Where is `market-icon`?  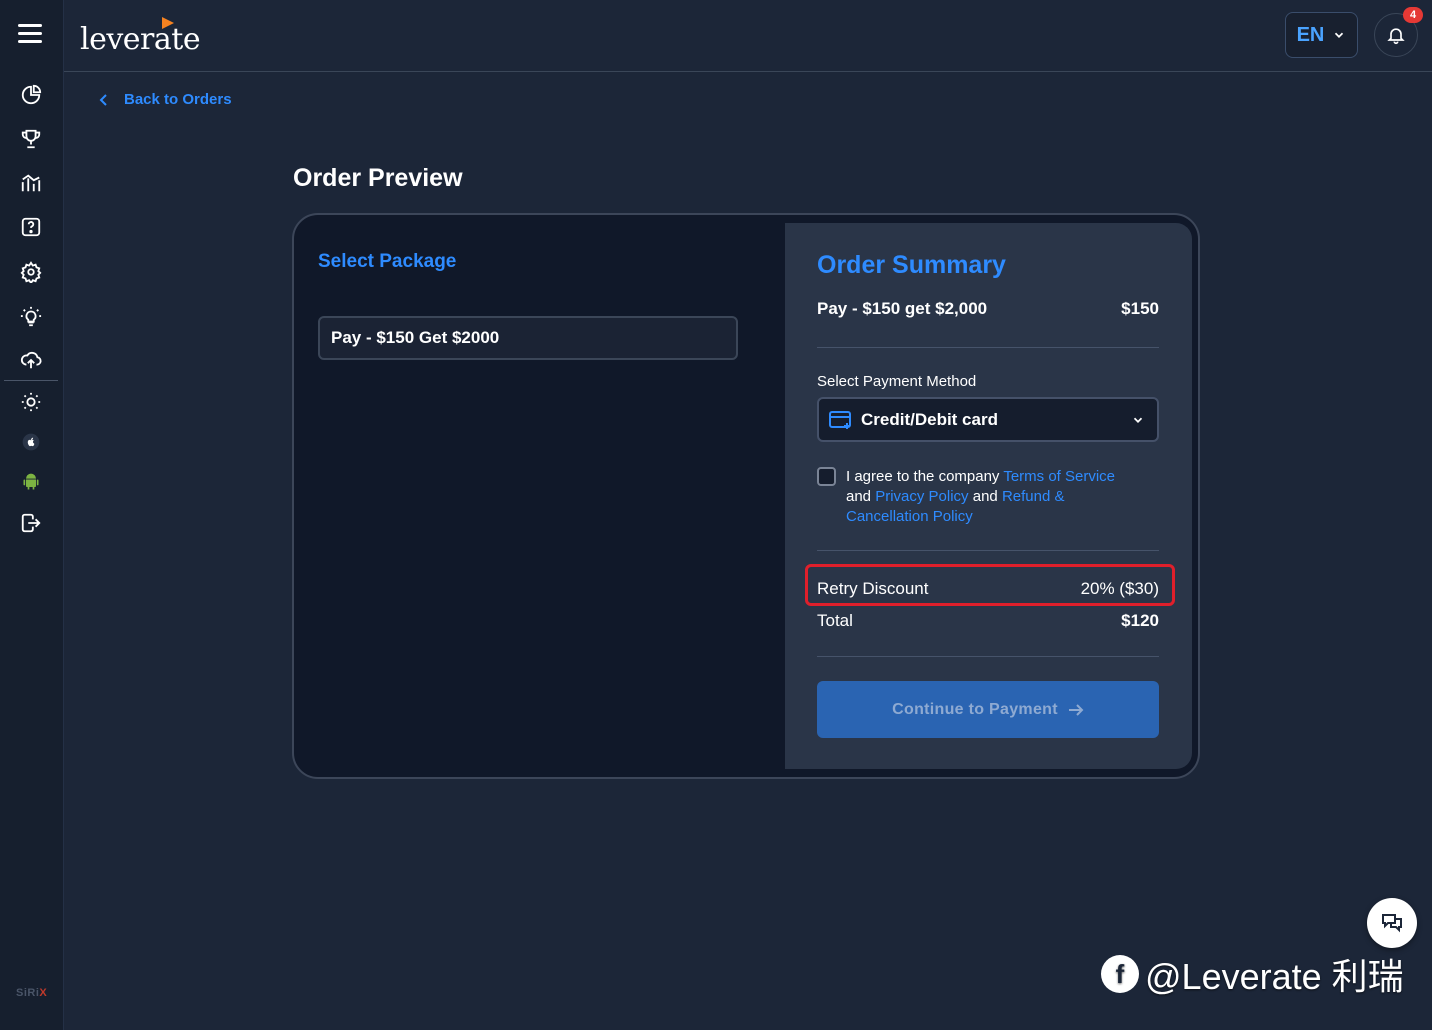
market-icon is located at coordinates (31, 183).